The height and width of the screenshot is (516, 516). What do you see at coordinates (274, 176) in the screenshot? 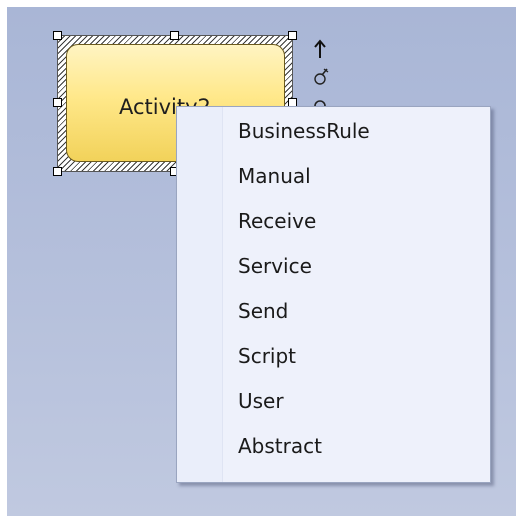
I see `menu-item-label: Manual` at bounding box center [274, 176].